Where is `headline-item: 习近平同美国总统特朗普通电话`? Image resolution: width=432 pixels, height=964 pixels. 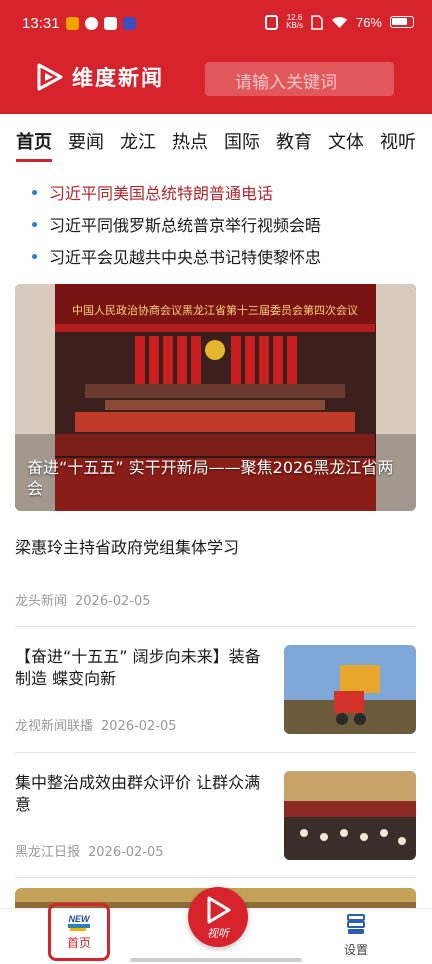
headline-item: 习近平同美国总统特朗普通电话 is located at coordinates (176, 192).